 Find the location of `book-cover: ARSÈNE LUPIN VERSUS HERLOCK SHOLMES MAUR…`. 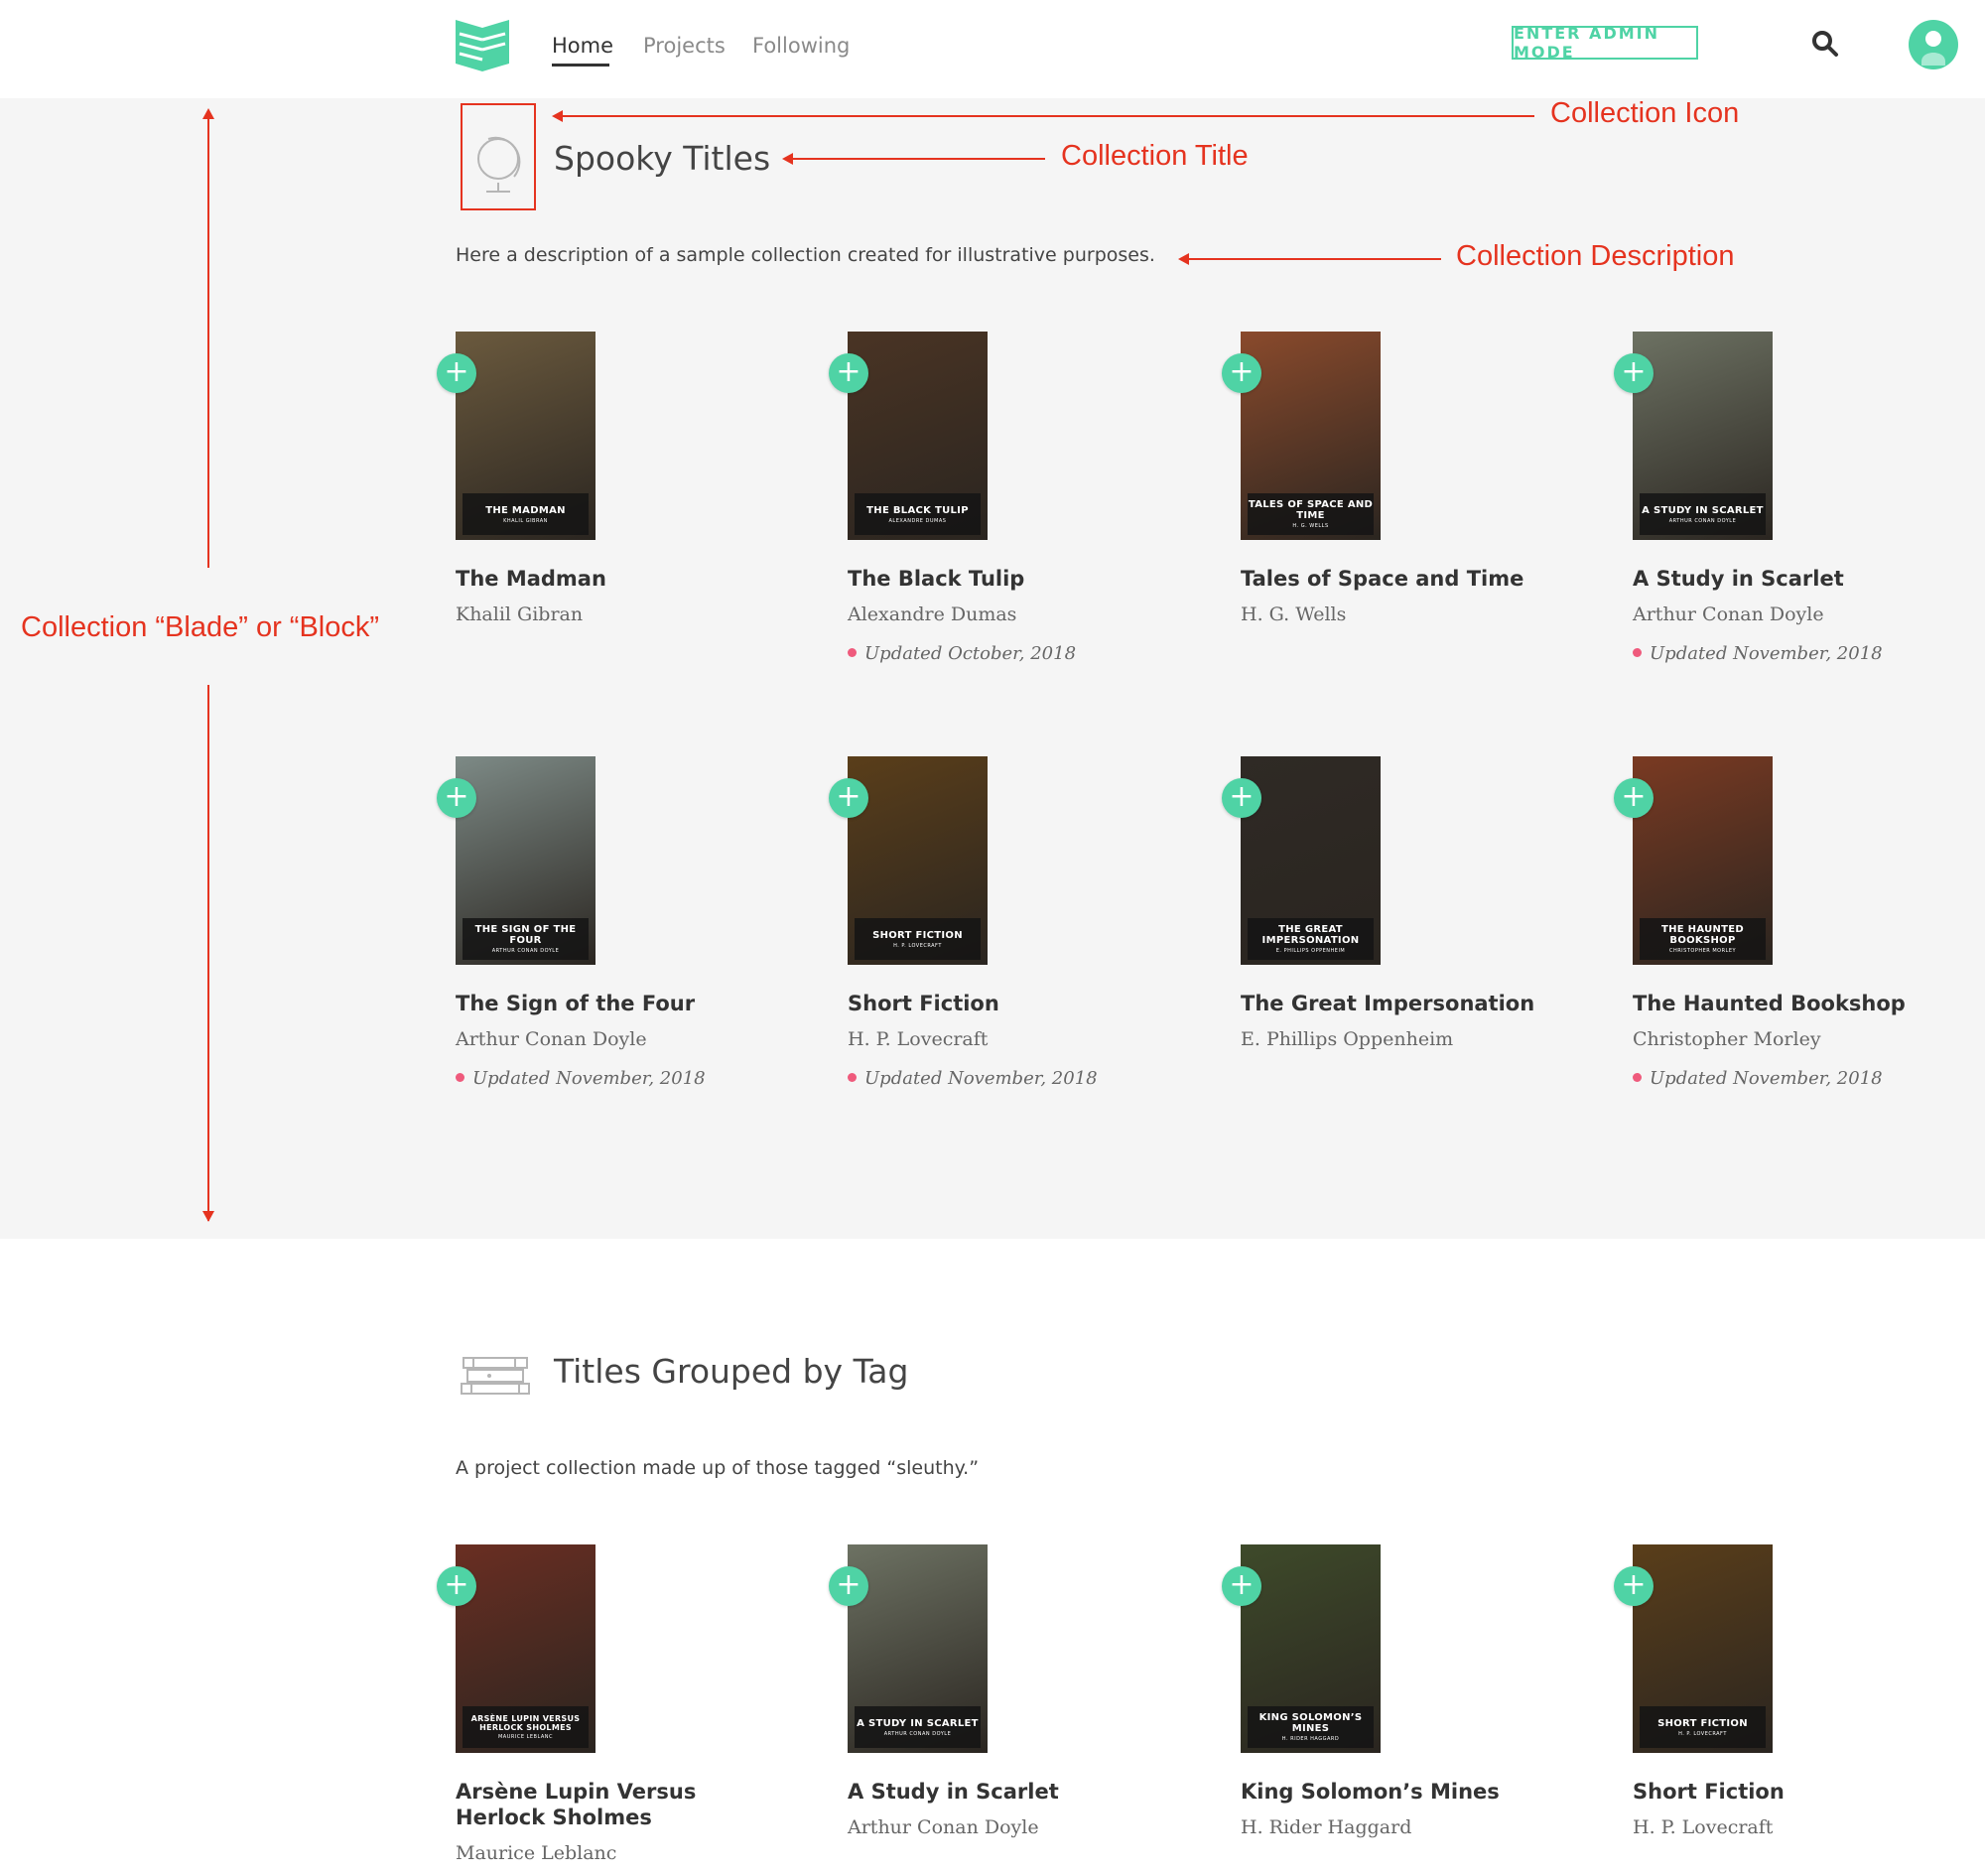

book-cover: ARSÈNE LUPIN VERSUS HERLOCK SHOLMES MAUR… is located at coordinates (526, 1648).